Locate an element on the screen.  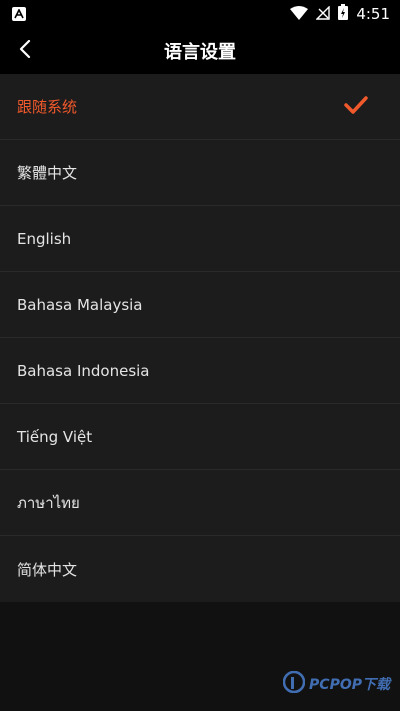
back-button is located at coordinates (25, 51).